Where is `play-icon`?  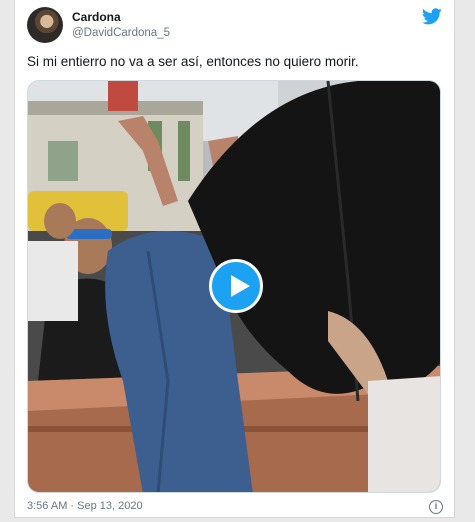
play-icon is located at coordinates (236, 286).